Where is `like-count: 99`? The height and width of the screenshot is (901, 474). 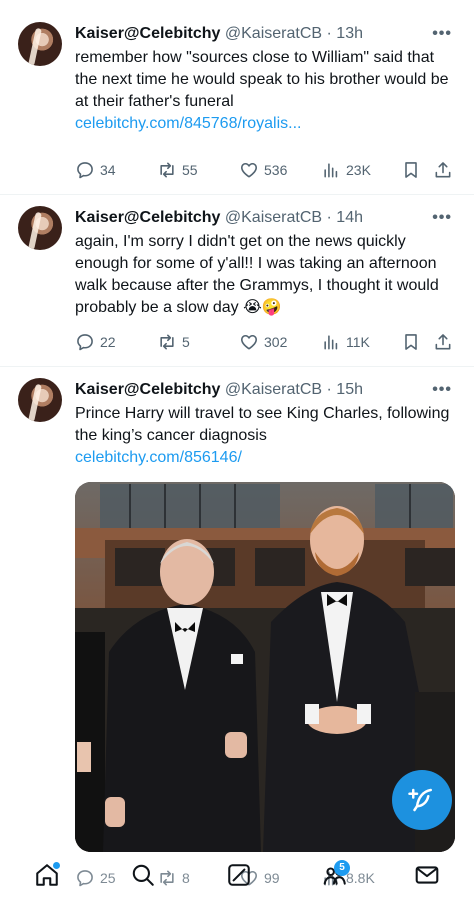
like-count: 99 is located at coordinates (272, 878).